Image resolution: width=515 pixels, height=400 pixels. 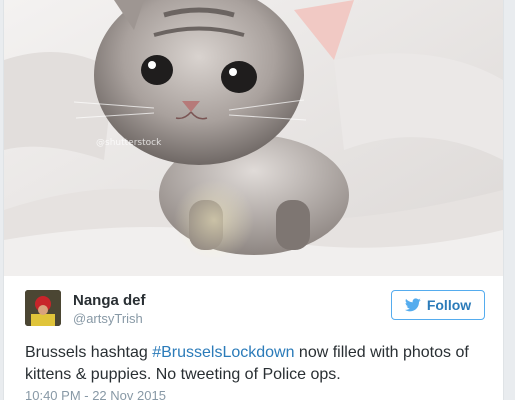 I want to click on photo-watermark: @shutterstock, so click(x=129, y=143).